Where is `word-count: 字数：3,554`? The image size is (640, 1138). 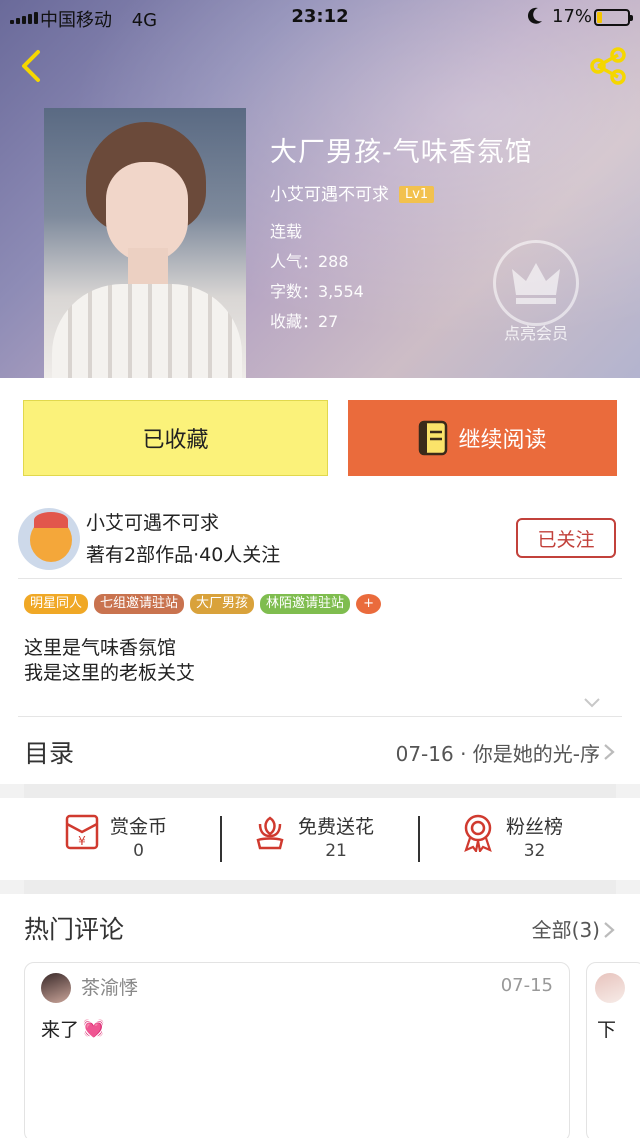
word-count: 字数：3,554 is located at coordinates (317, 291).